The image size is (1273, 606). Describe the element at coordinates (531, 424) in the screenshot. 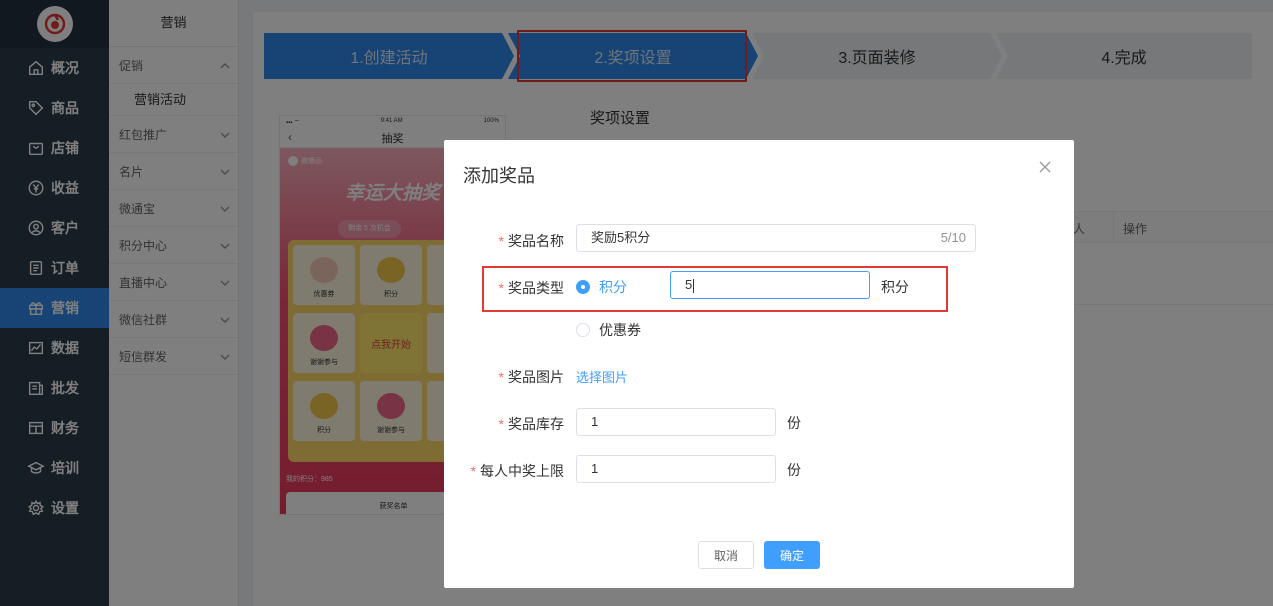

I see `field-label: * 奖品库存` at that location.